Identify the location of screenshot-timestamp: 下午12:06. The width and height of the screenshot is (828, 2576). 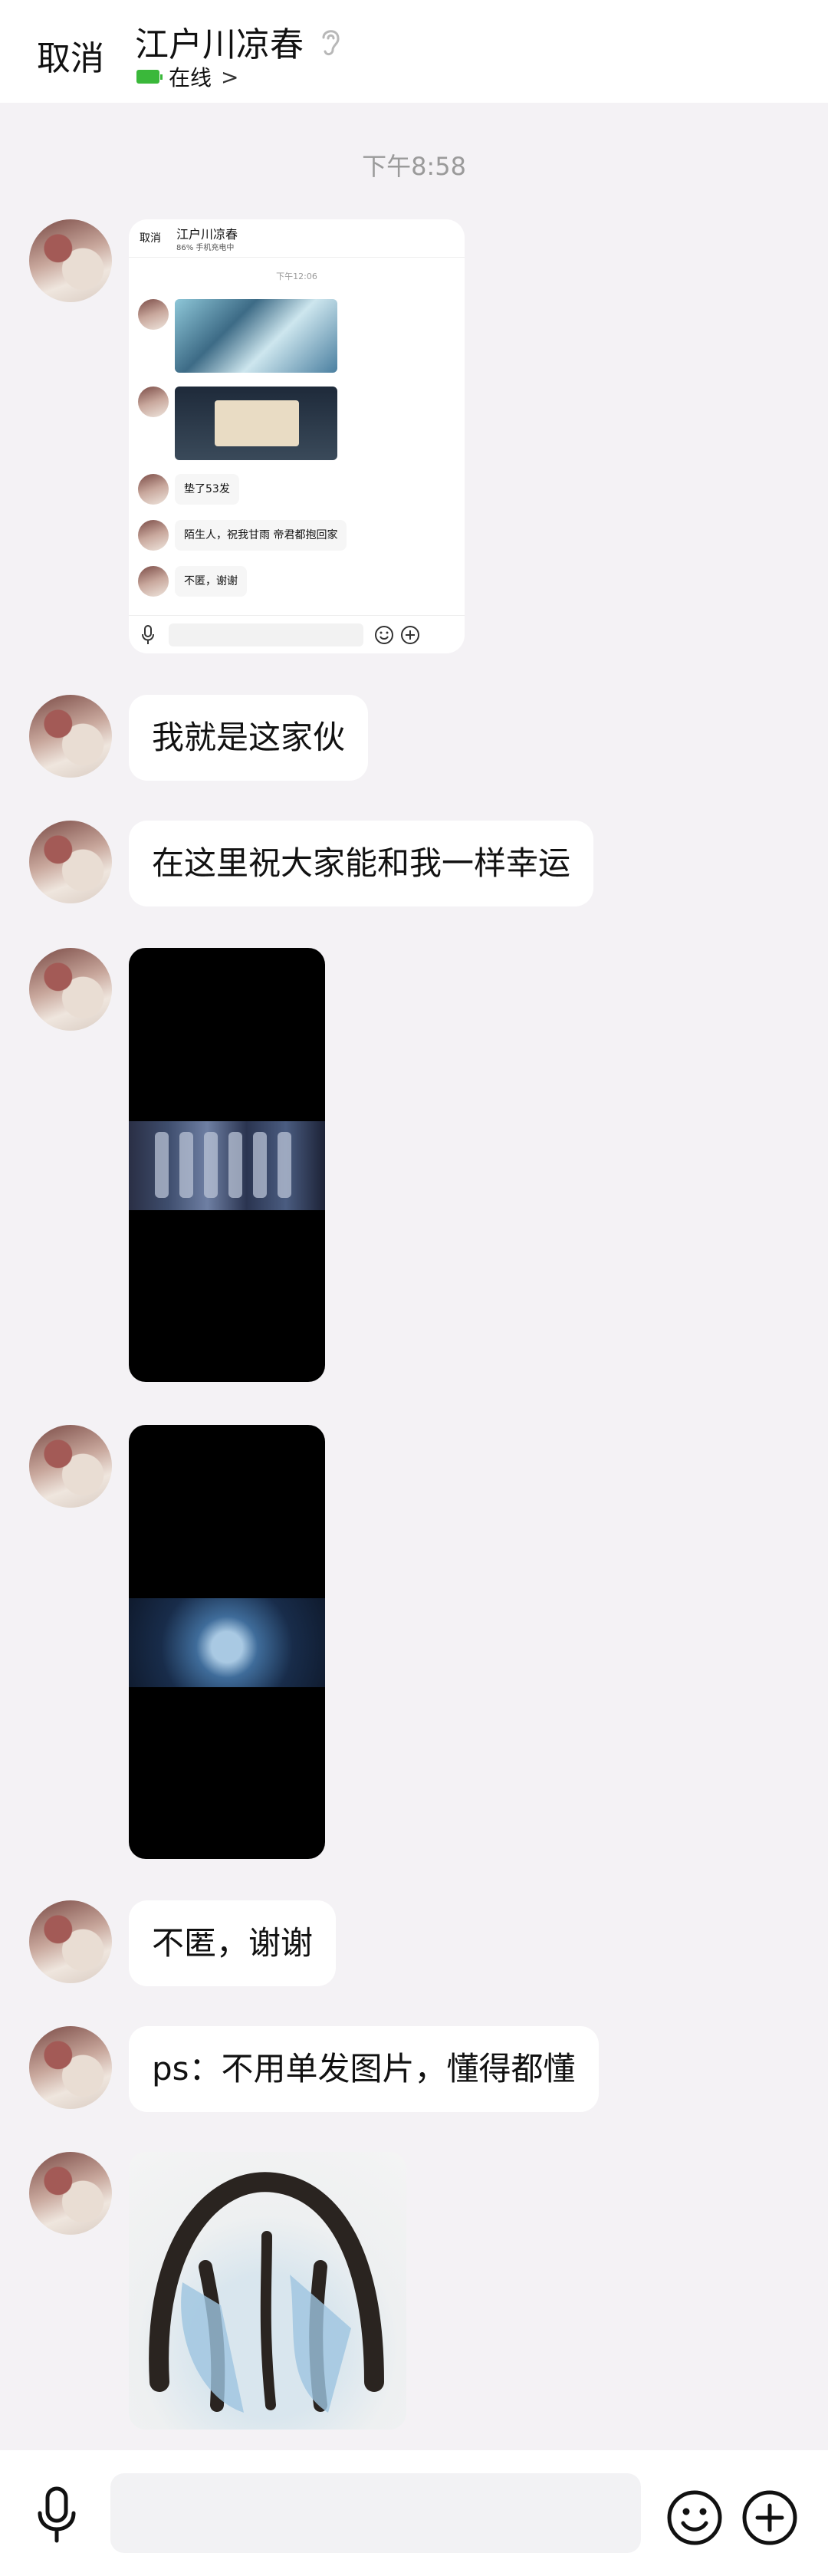
(297, 276).